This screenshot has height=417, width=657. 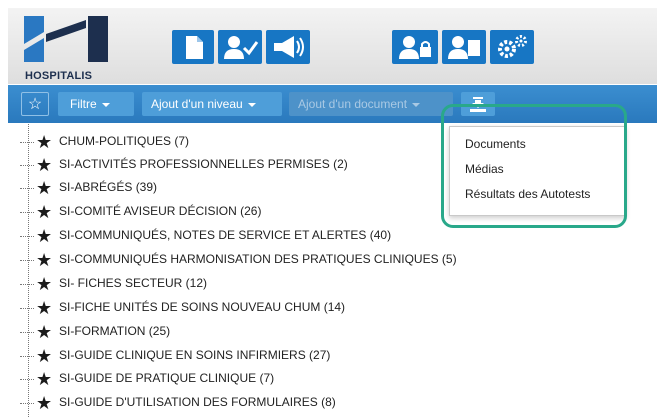 What do you see at coordinates (240, 47) in the screenshot?
I see `user-check-icon` at bounding box center [240, 47].